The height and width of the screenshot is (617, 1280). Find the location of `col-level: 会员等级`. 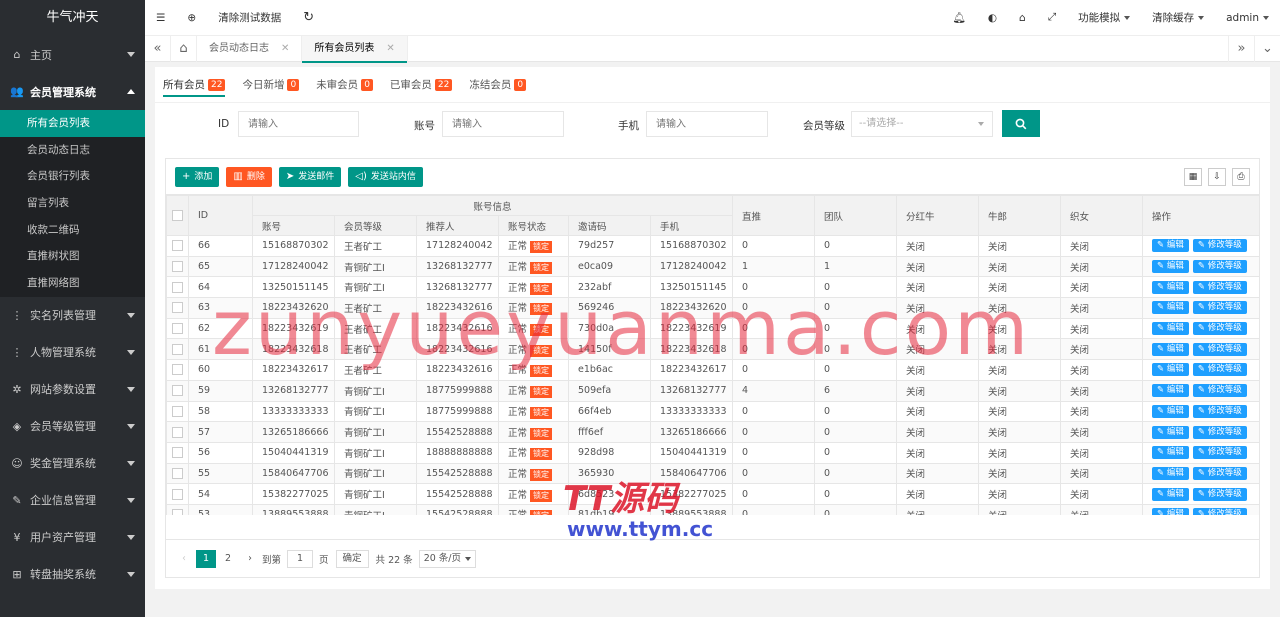

col-level: 会员等级 is located at coordinates (375, 225).